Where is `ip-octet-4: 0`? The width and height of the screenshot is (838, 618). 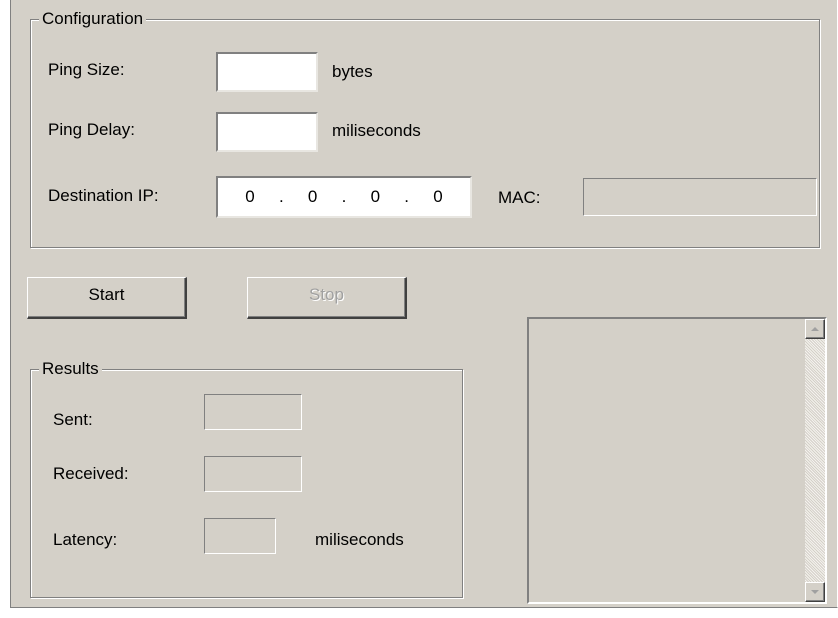
ip-octet-4: 0 is located at coordinates (438, 197).